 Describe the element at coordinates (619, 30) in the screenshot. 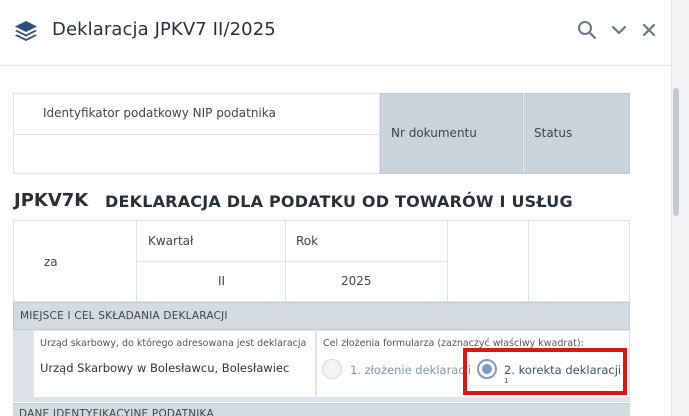

I see `chevron-down-icon` at that location.